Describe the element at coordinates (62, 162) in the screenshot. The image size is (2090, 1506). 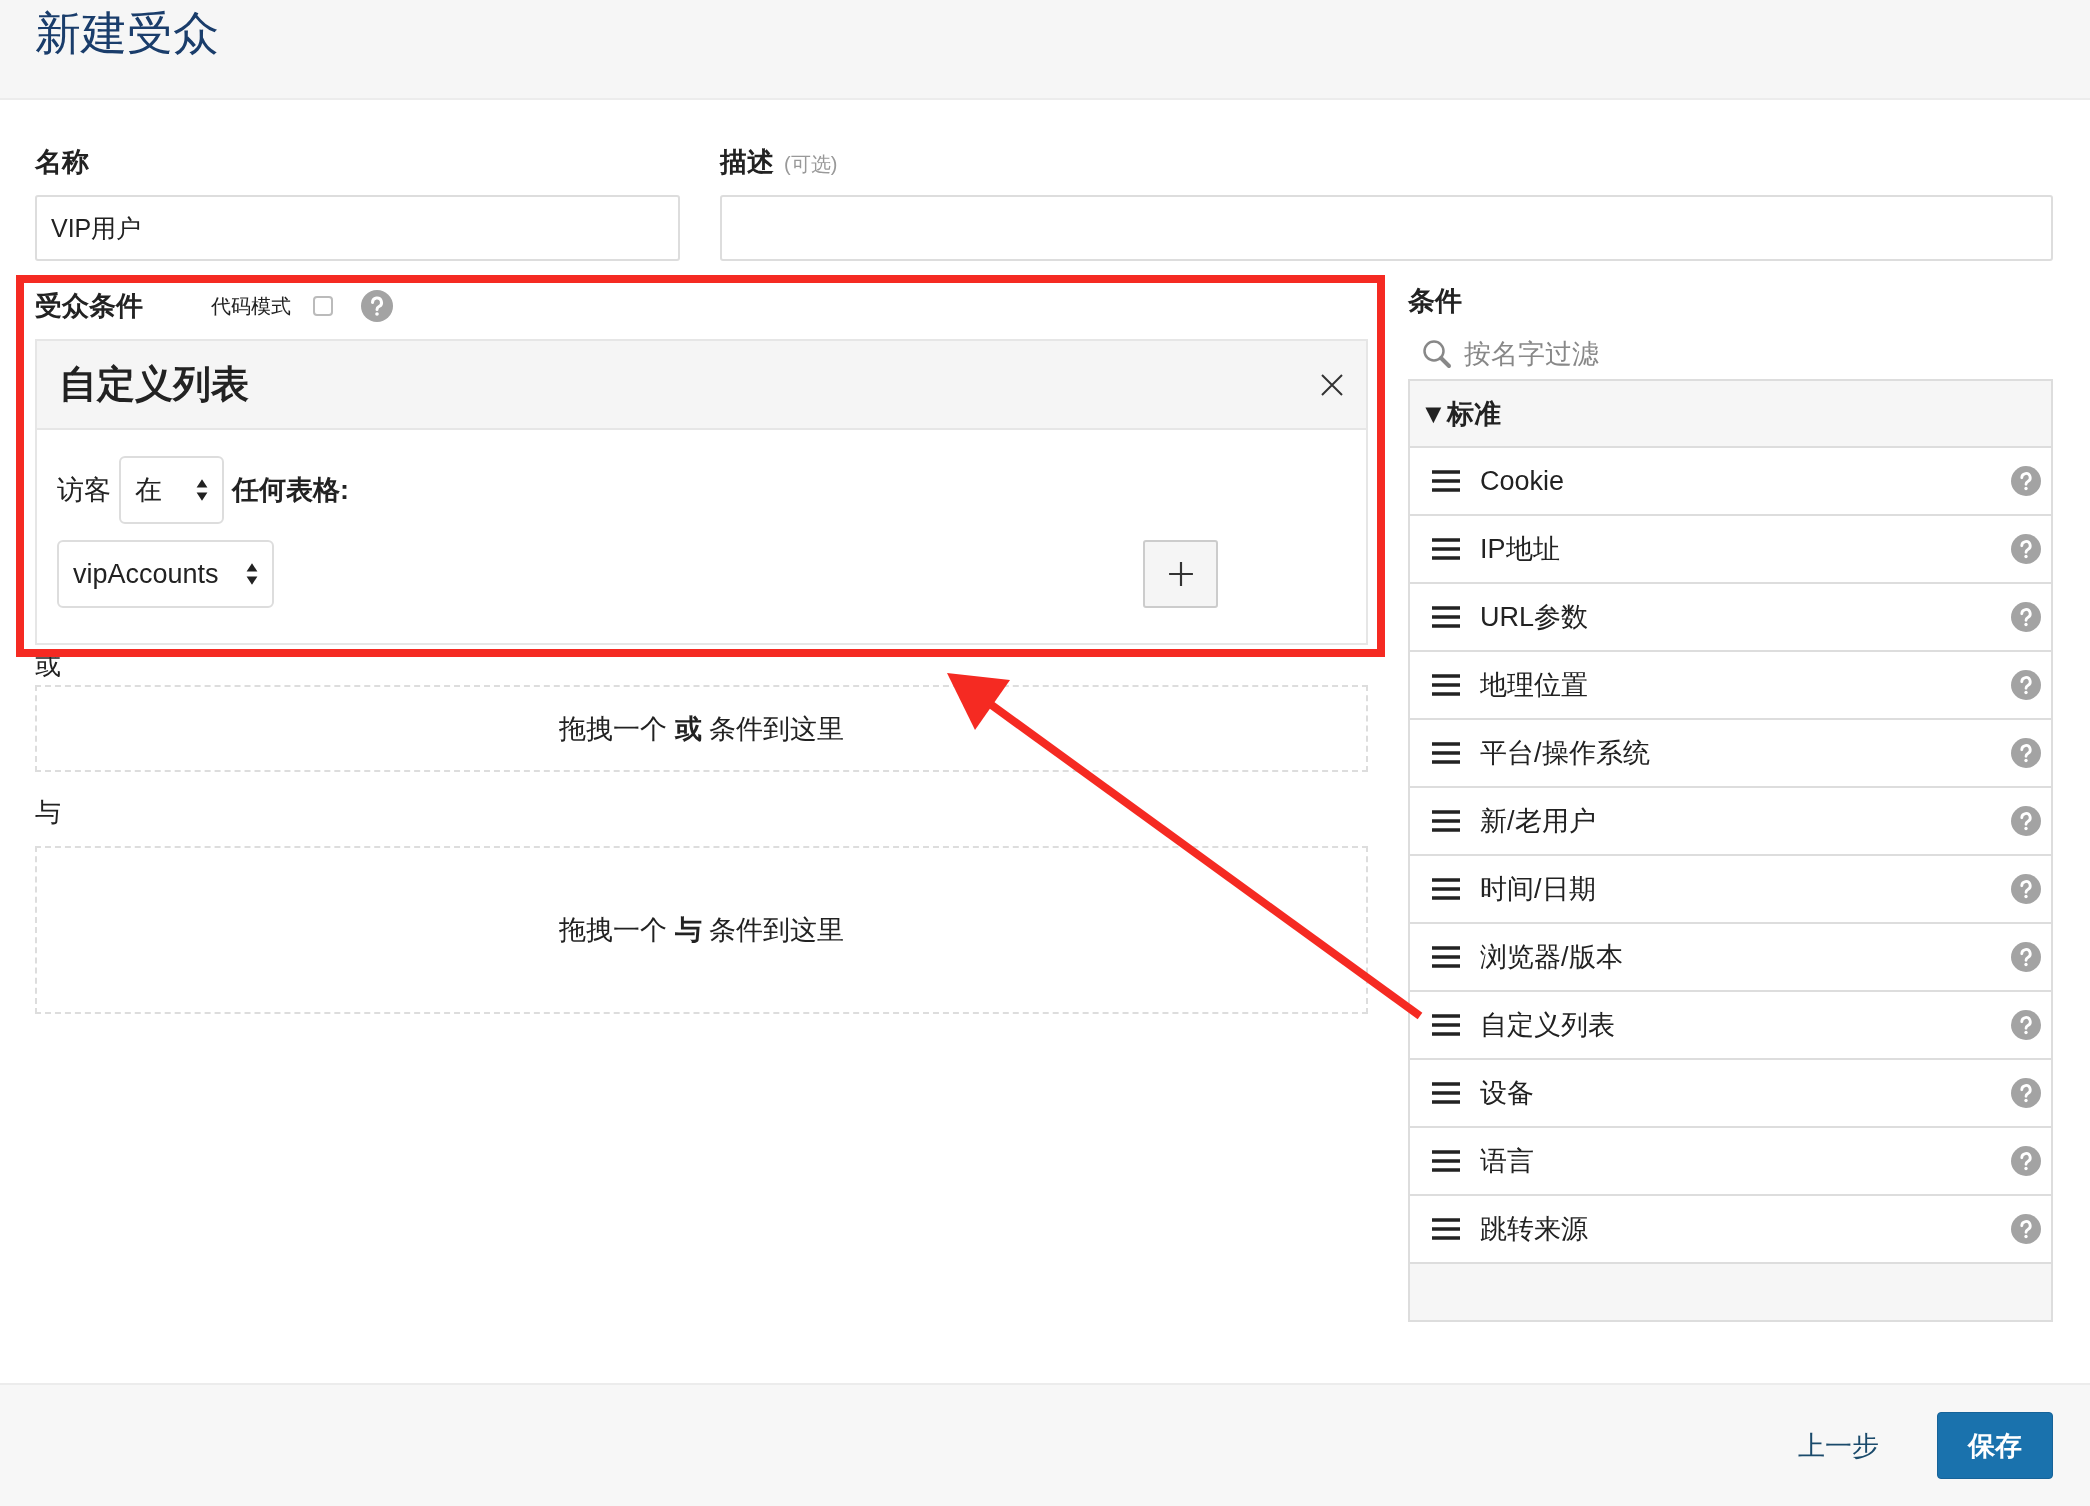
I see `field-label: 名称` at that location.